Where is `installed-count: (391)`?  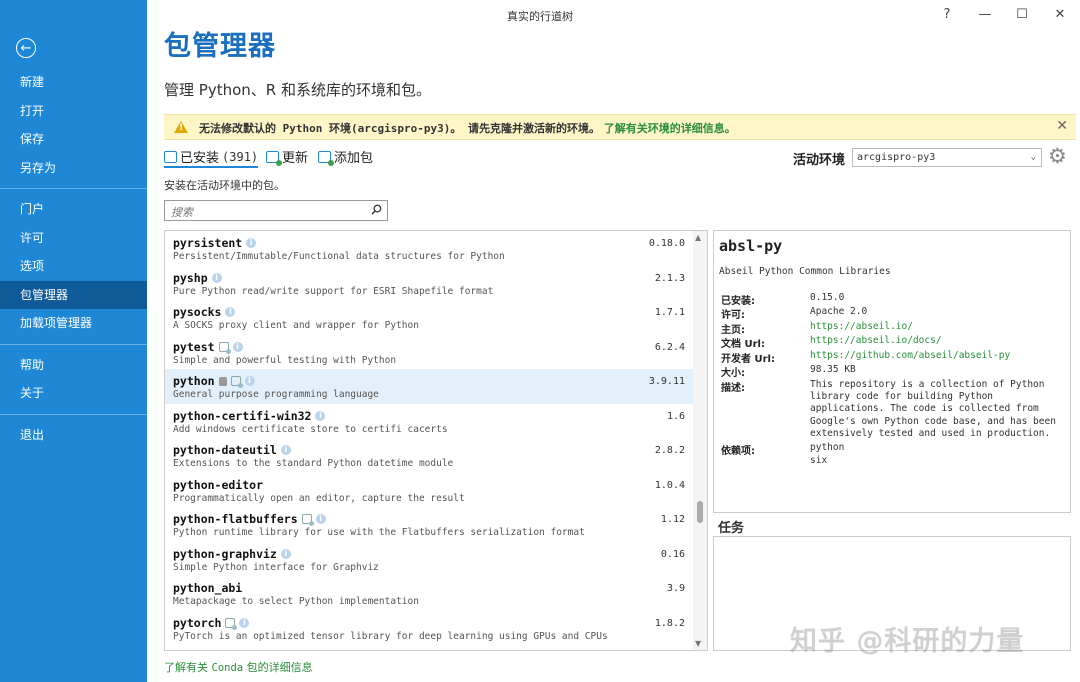 installed-count: (391) is located at coordinates (240, 156).